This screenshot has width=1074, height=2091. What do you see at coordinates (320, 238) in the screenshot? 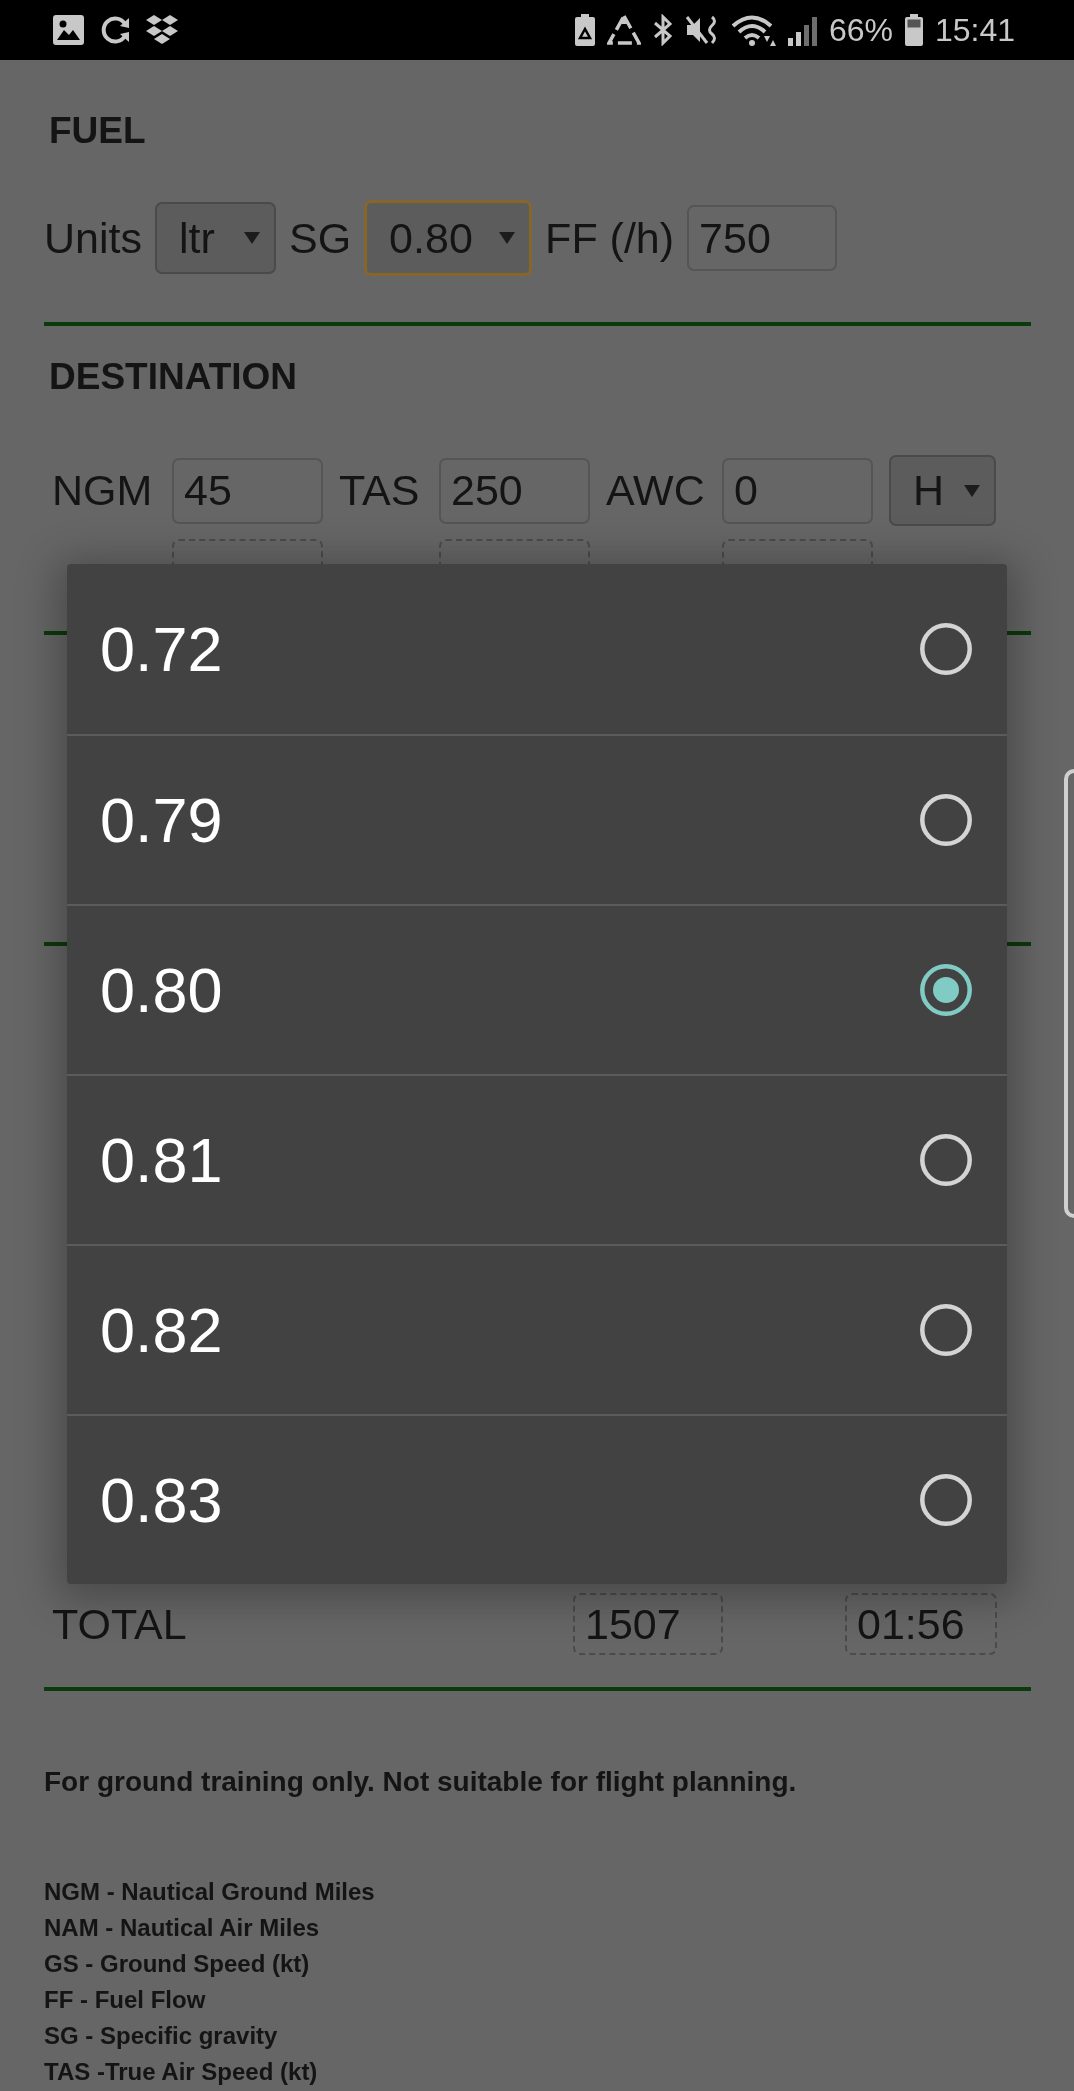
I see `field-label: SG` at bounding box center [320, 238].